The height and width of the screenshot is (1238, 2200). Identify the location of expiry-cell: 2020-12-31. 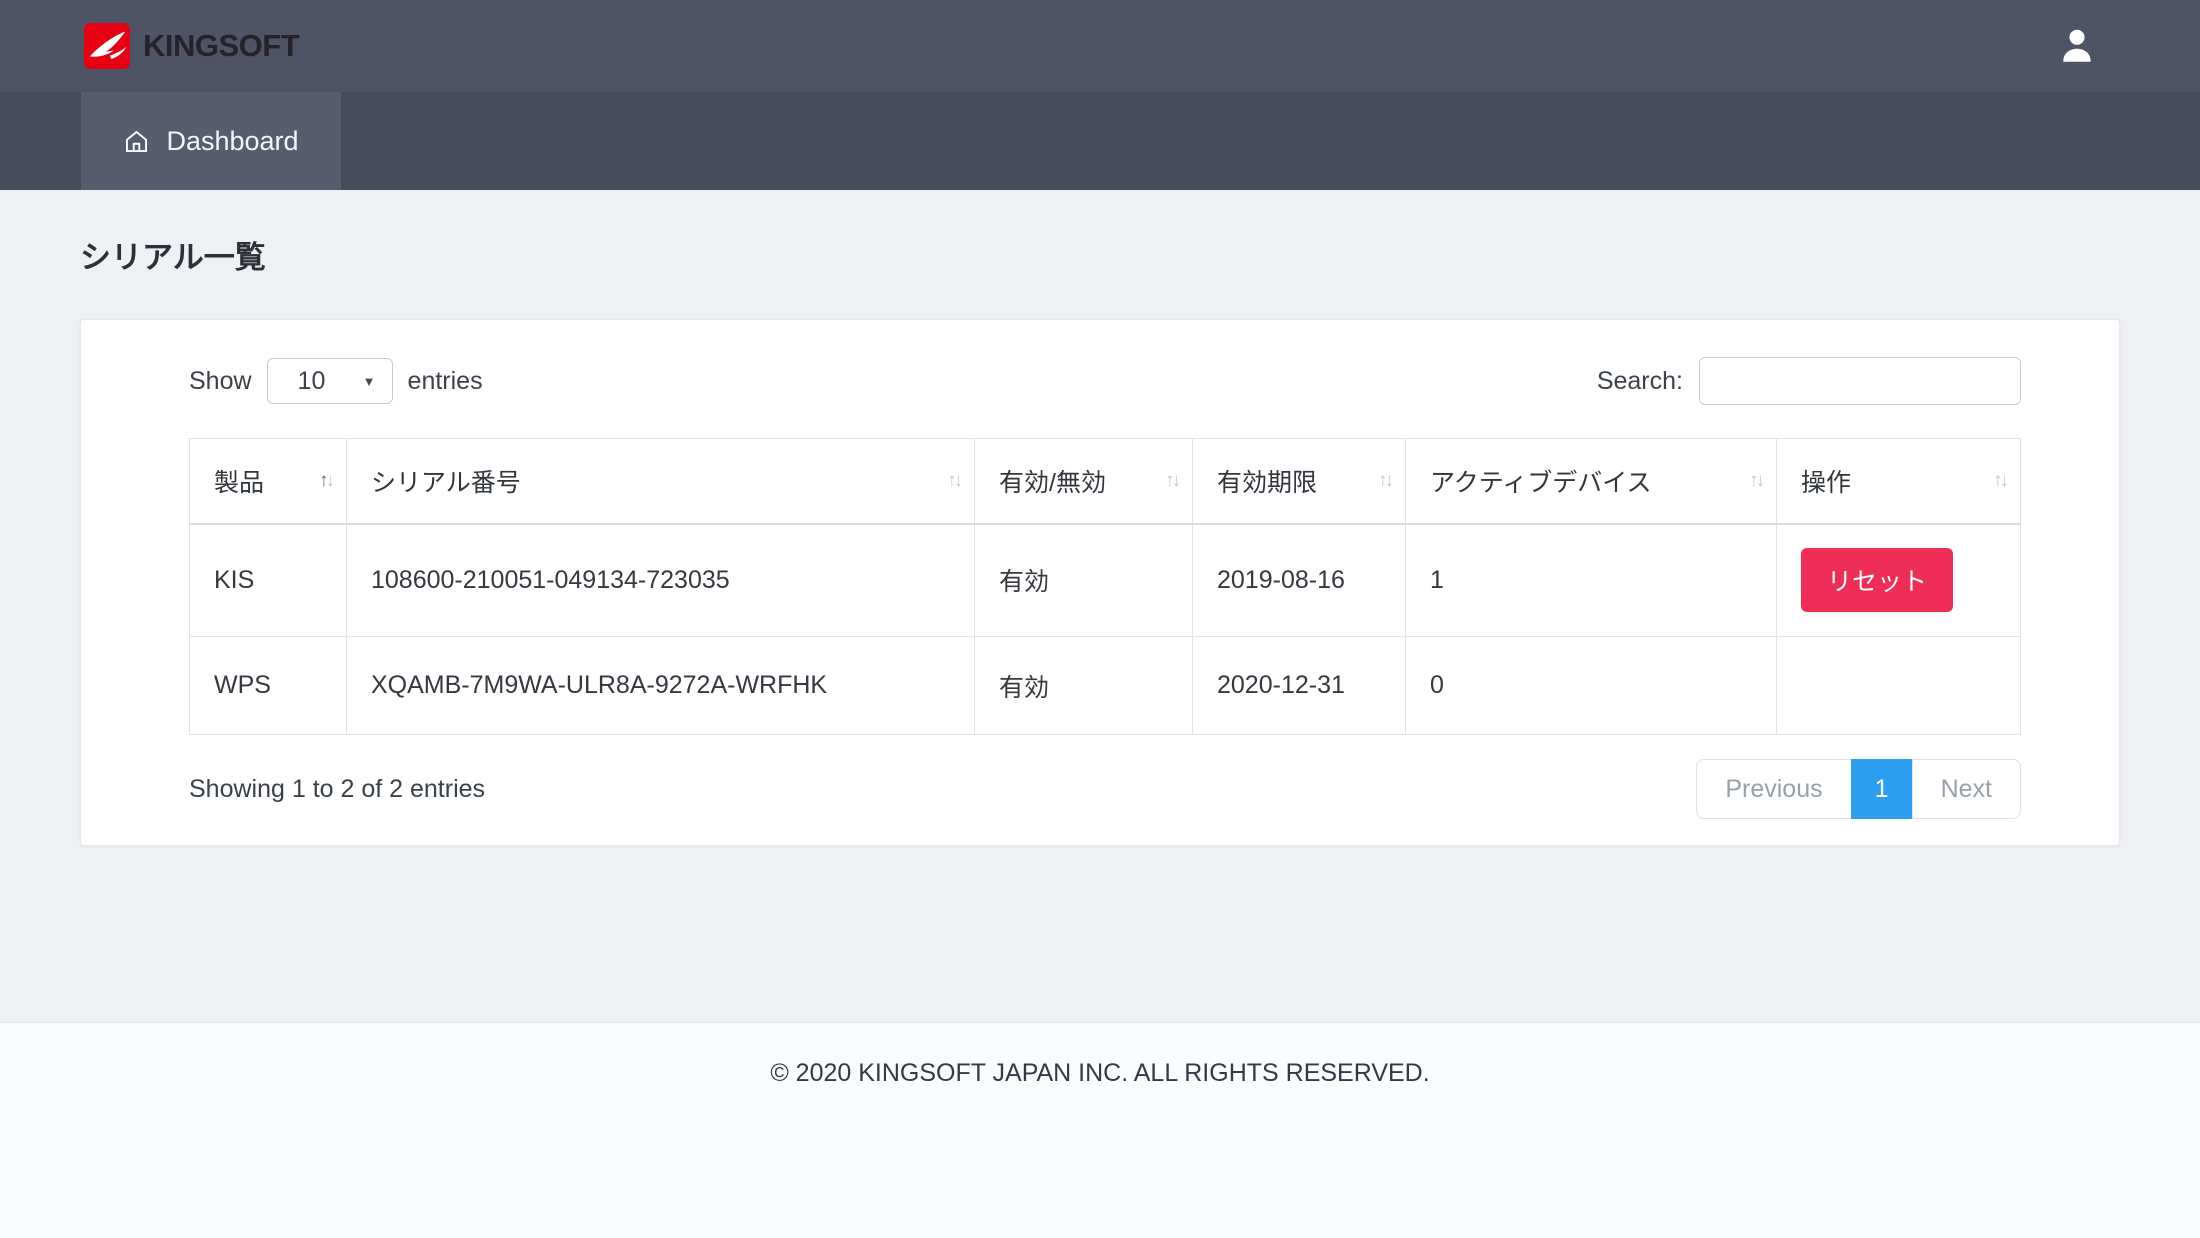
(1299, 685).